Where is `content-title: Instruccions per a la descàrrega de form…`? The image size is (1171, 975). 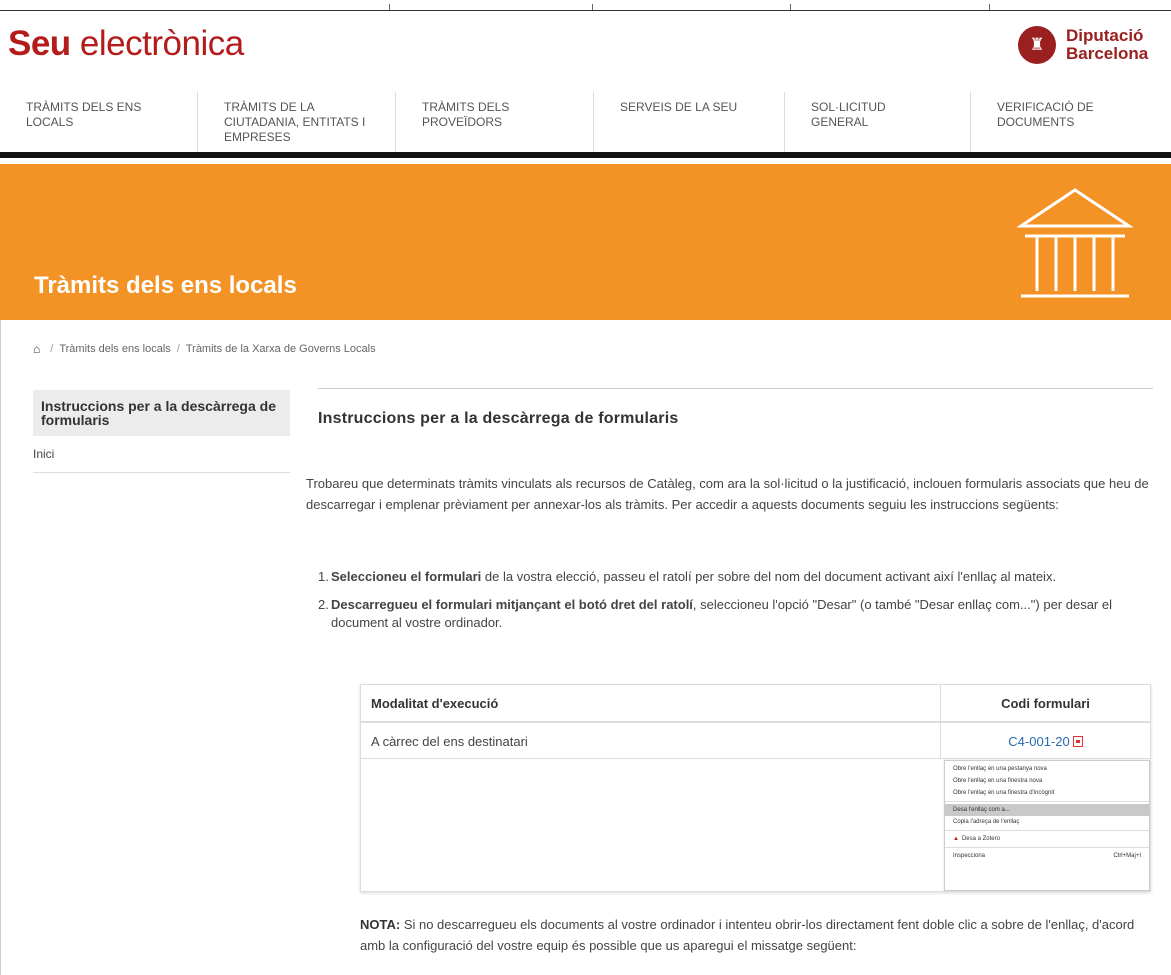
content-title: Instruccions per a la descàrrega de form… is located at coordinates (498, 418).